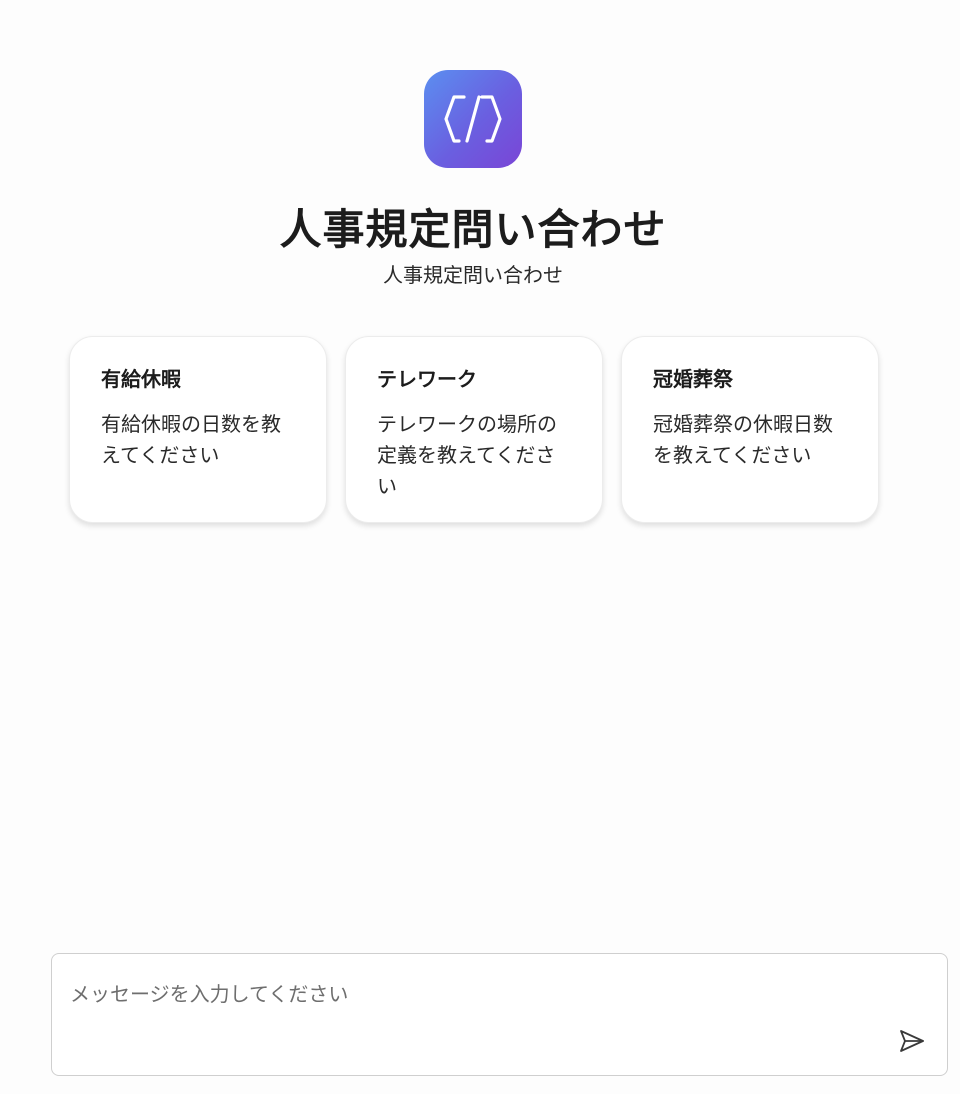 Image resolution: width=960 pixels, height=1094 pixels. I want to click on suggestion-card-title: 有給休暇, so click(141, 379).